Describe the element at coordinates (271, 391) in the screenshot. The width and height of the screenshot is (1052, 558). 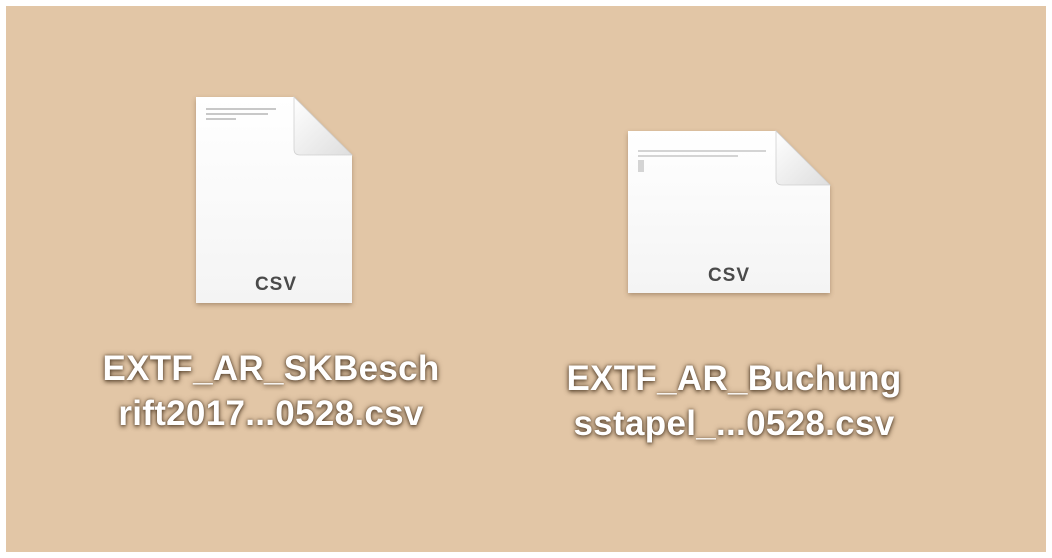
I see `file-name-label: EXTF_AR_SKBesch rift2017...0528.csv` at that location.